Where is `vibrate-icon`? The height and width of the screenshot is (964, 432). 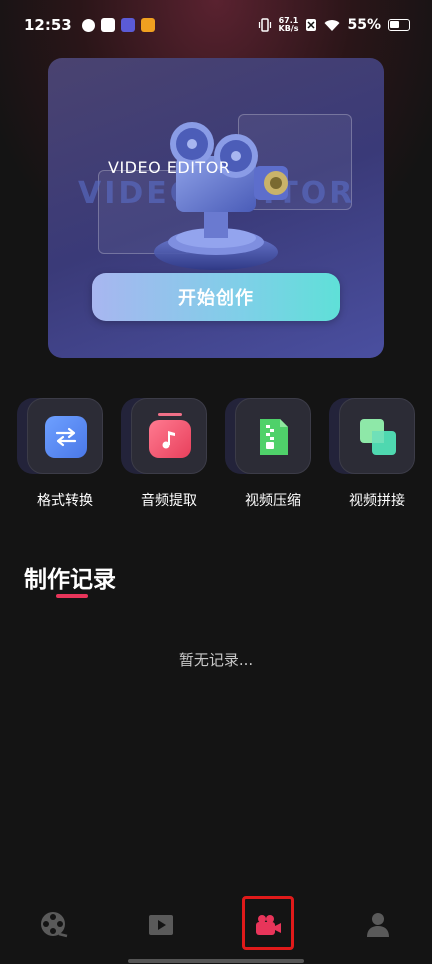 vibrate-icon is located at coordinates (264, 25).